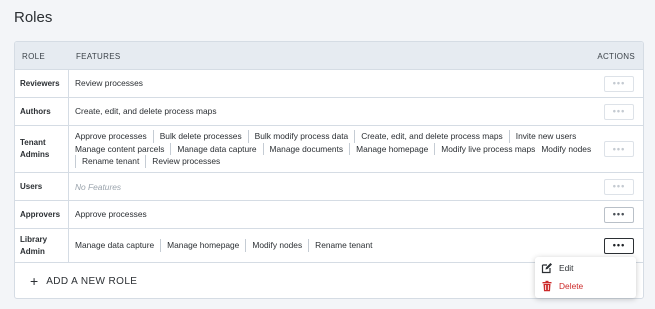 Image resolution: width=655 pixels, height=309 pixels. I want to click on feature-tag: Bulk modify process data, so click(301, 136).